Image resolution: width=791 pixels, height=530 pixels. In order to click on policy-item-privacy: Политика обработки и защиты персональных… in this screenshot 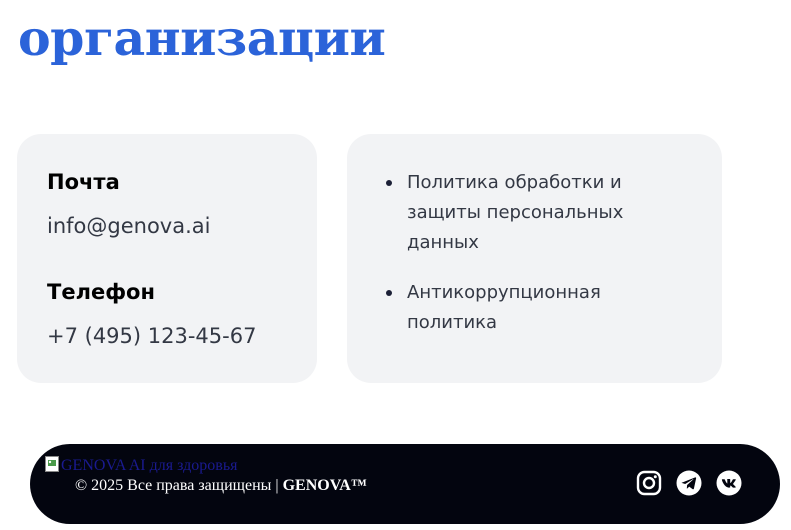, I will do `click(537, 213)`.